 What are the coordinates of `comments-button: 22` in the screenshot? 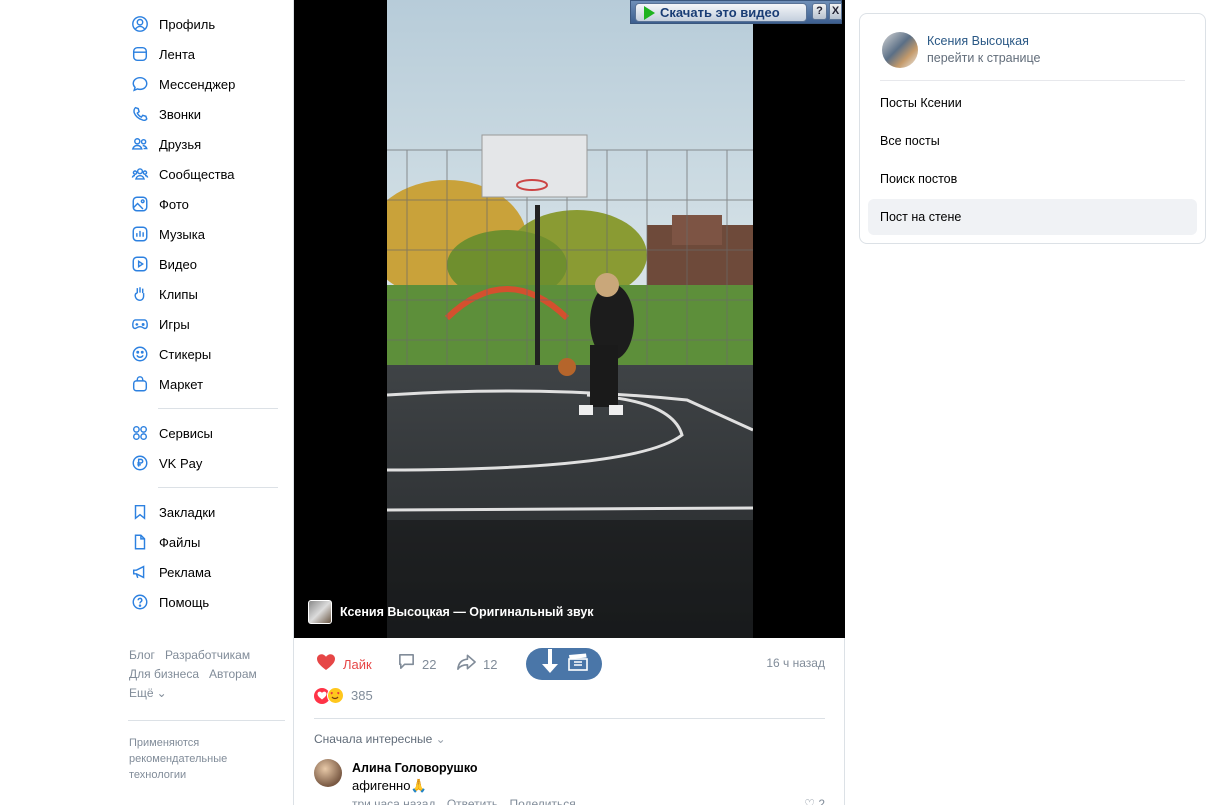 It's located at (416, 664).